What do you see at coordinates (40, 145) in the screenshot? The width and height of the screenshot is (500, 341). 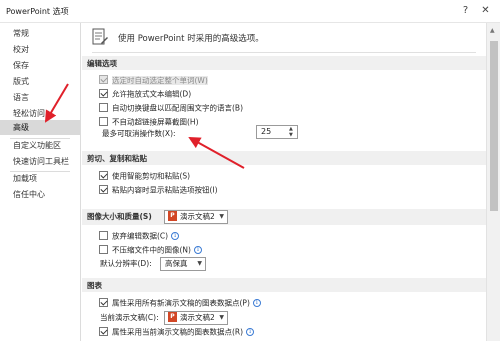 I see `sidebar-item-customize-ribbon: 自定义功能区` at bounding box center [40, 145].